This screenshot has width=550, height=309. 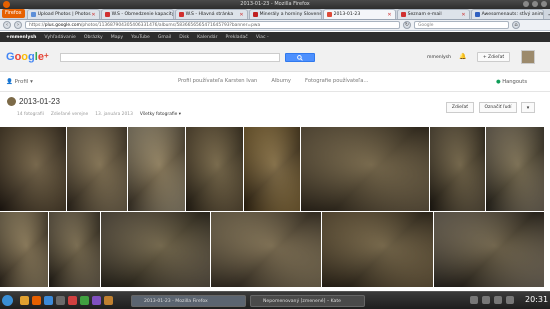 What do you see at coordinates (492, 300) in the screenshot?
I see `system-tray` at bounding box center [492, 300].